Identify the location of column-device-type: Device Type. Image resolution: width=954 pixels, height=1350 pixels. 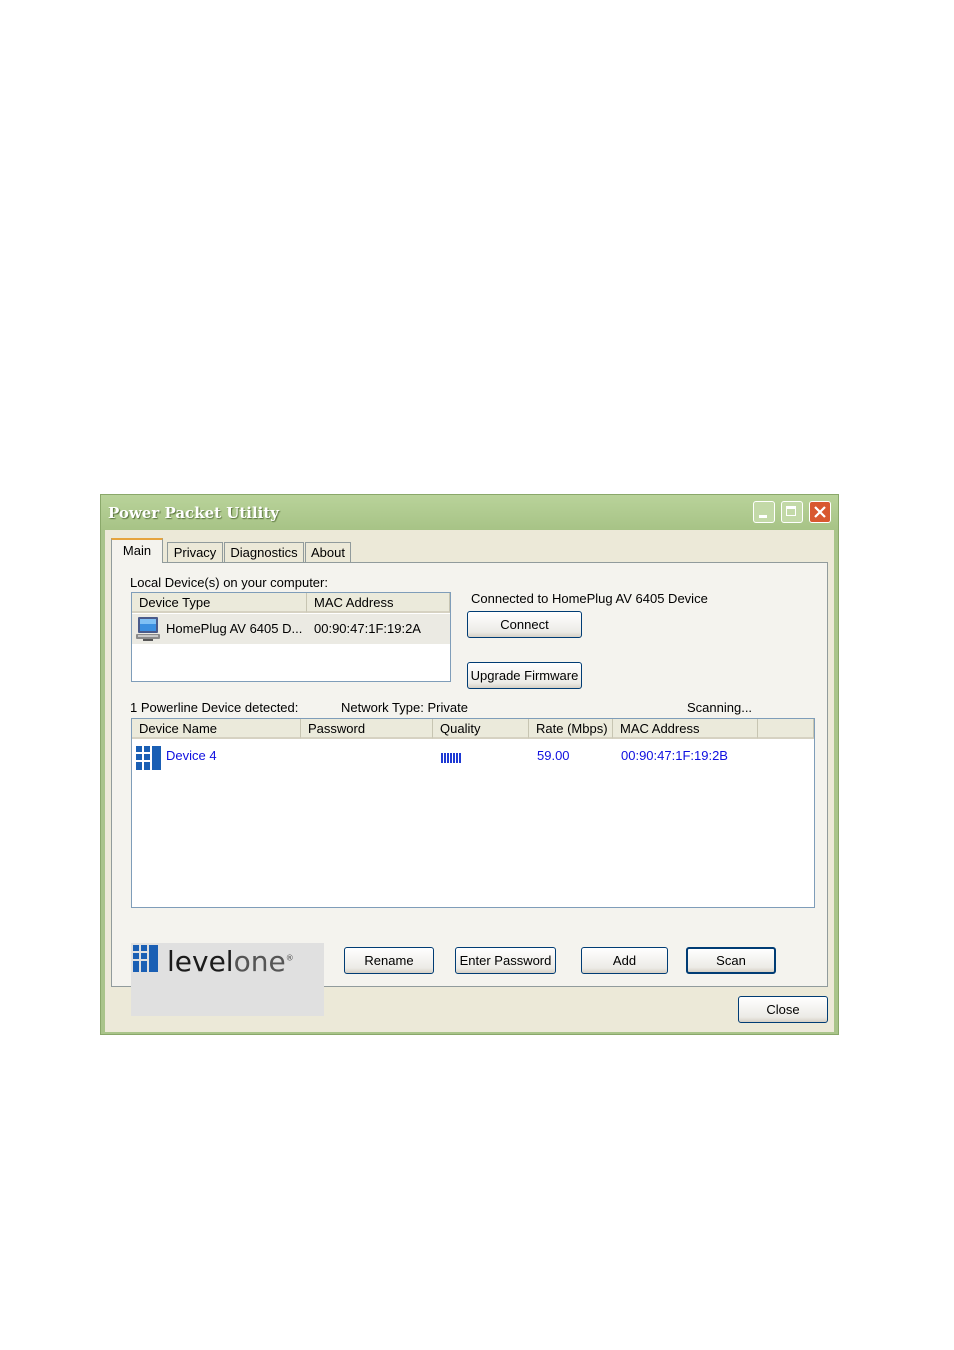
(219, 603).